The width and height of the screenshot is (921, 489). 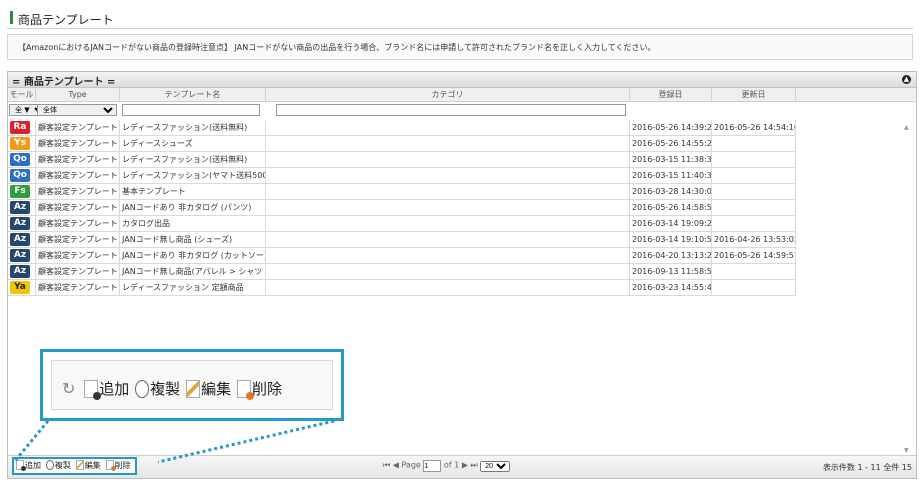 What do you see at coordinates (68, 389) in the screenshot?
I see `refresh-icon: ↻` at bounding box center [68, 389].